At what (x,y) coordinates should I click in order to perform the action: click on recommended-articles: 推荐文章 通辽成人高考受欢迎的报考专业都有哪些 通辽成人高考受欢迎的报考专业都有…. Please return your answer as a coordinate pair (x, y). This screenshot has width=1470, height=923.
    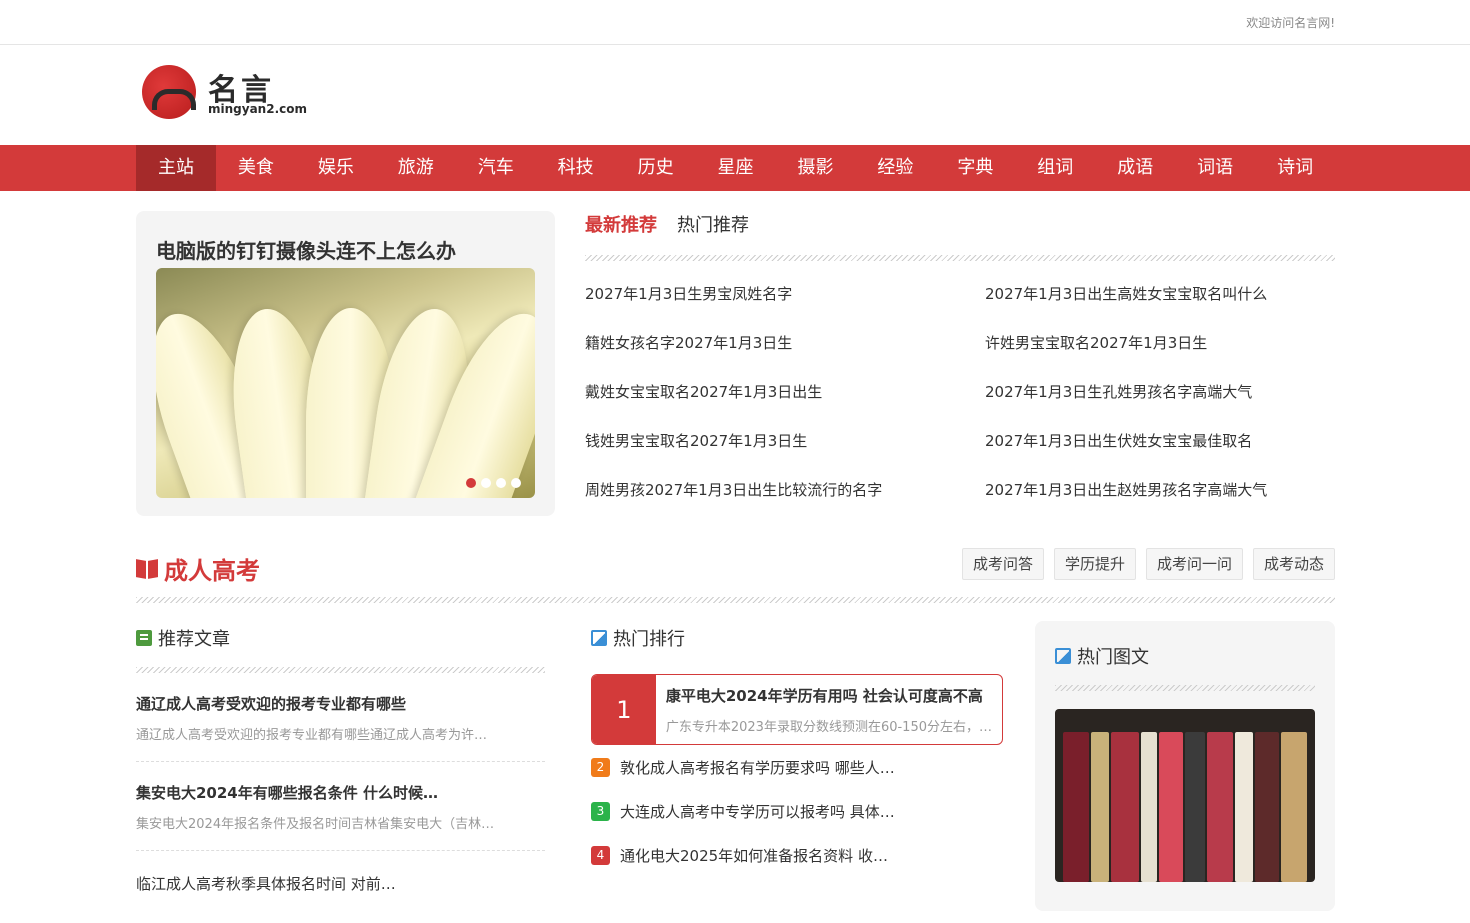
    Looking at the image, I should click on (340, 757).